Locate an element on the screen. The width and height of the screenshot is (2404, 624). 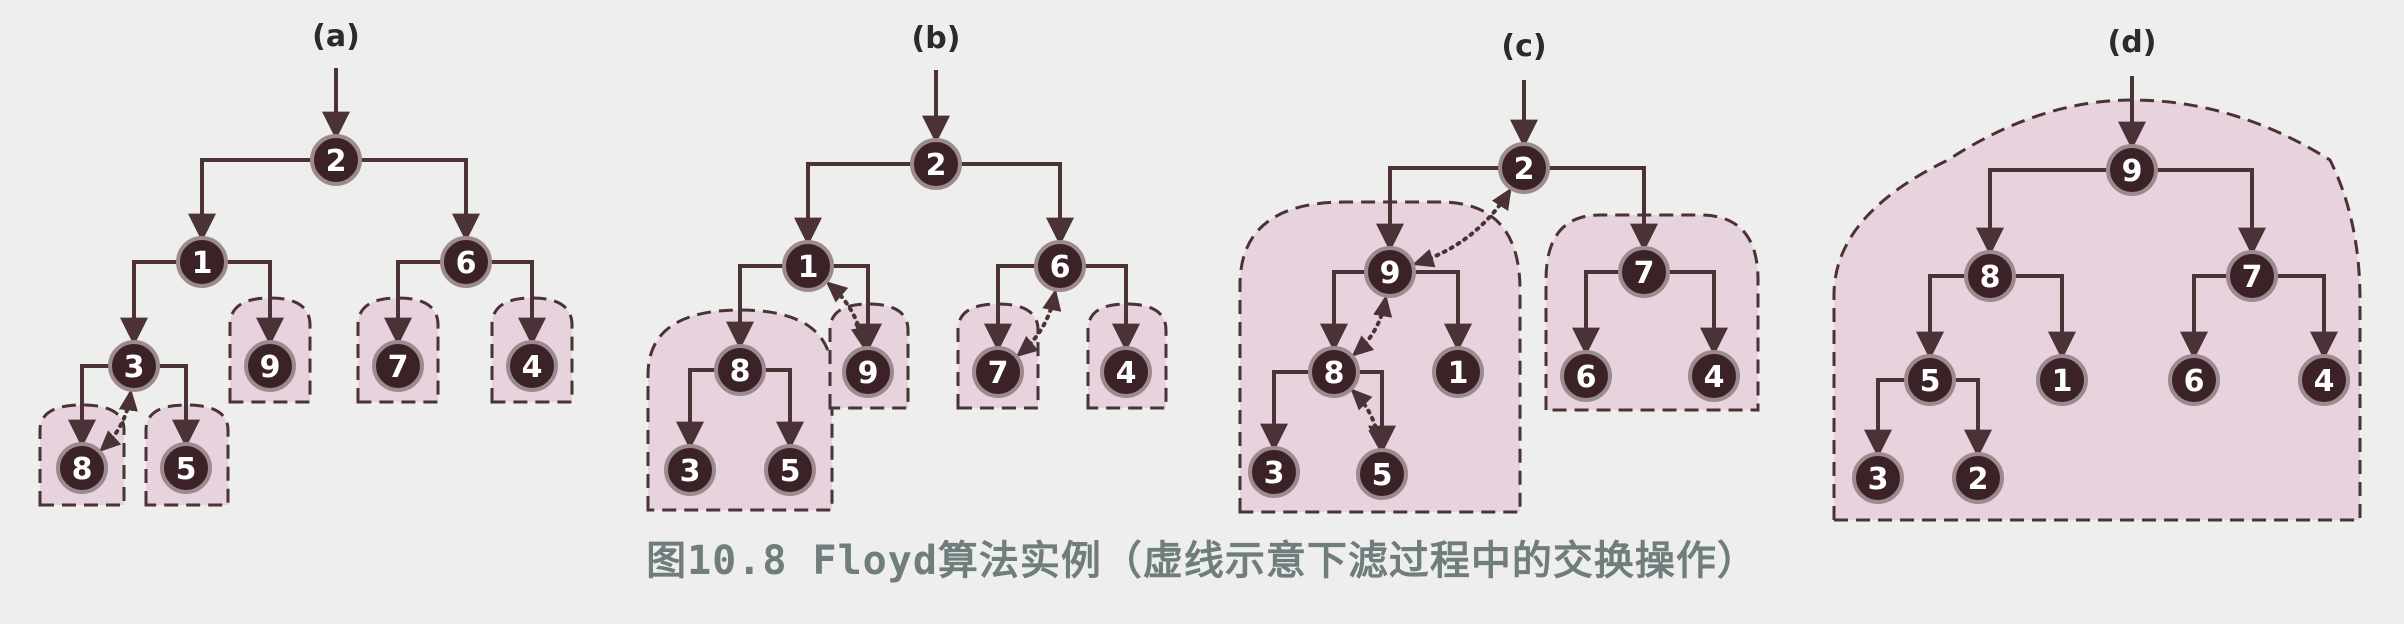
panel-d-label: (d) is located at coordinates (2132, 42).